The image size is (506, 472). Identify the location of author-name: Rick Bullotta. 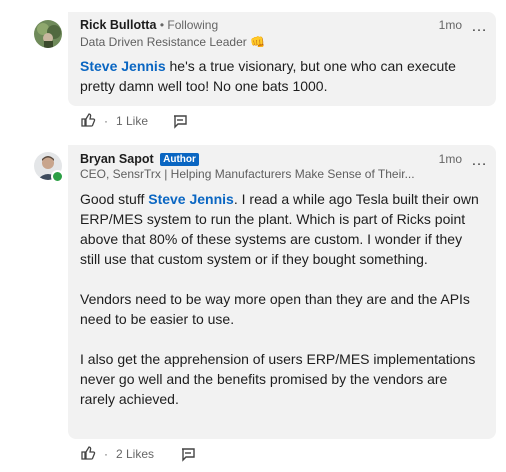
(118, 25).